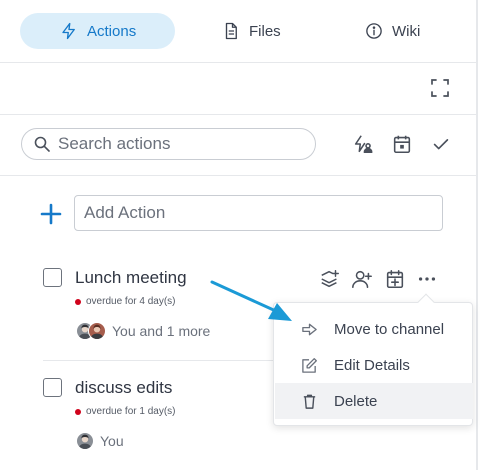 The image size is (481, 470). What do you see at coordinates (178, 144) in the screenshot?
I see `search-input` at bounding box center [178, 144].